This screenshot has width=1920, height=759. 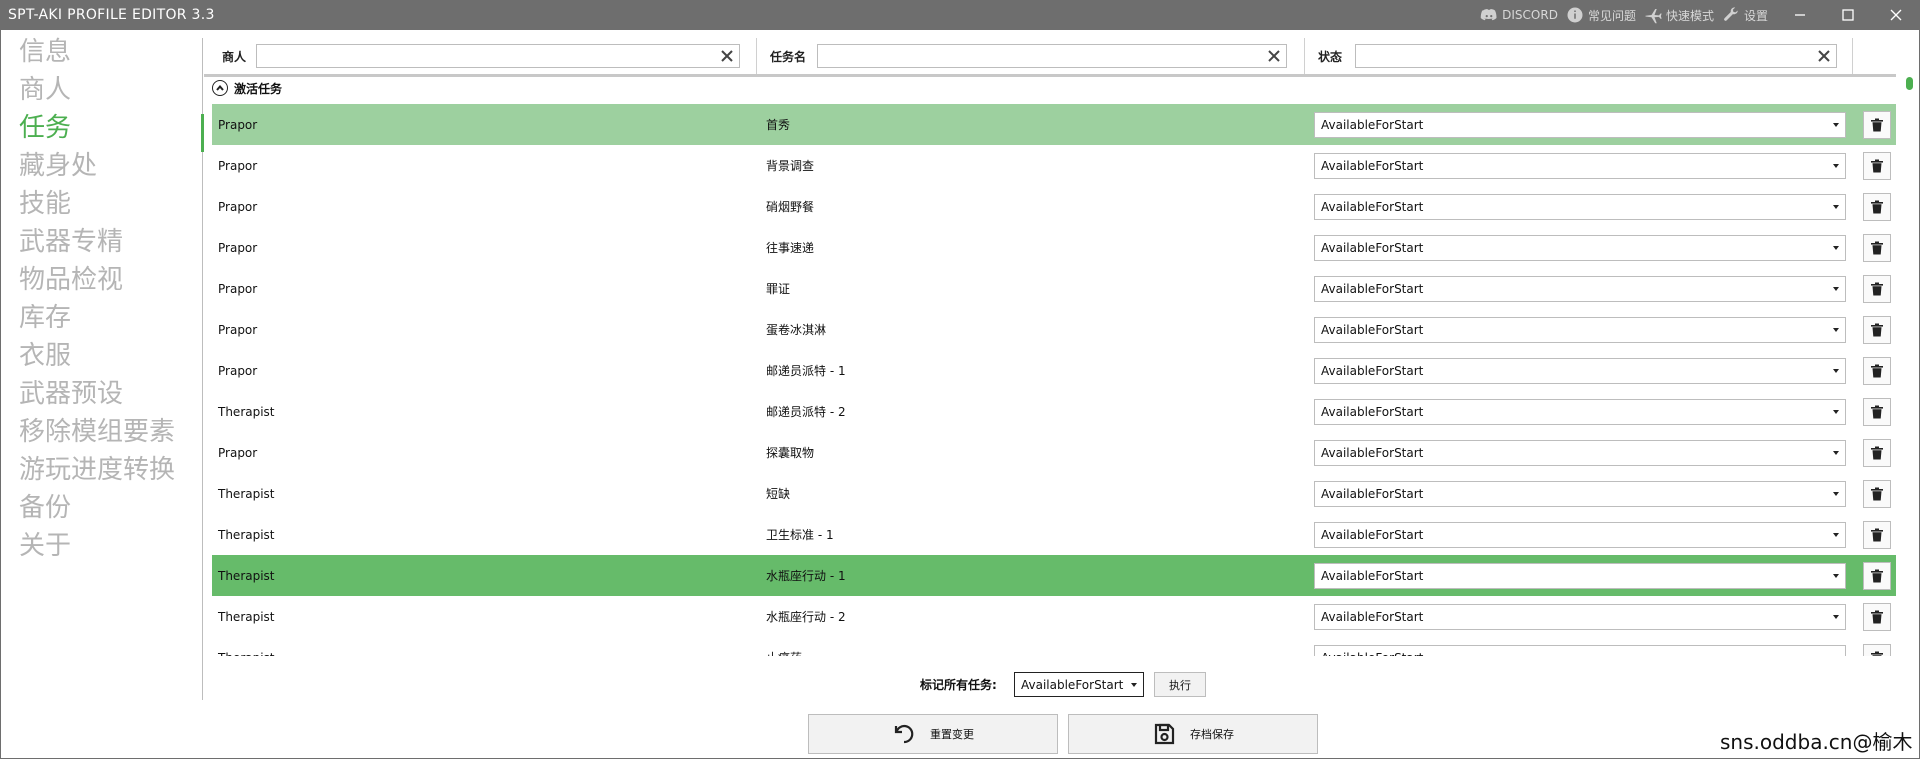 What do you see at coordinates (45, 128) in the screenshot?
I see `sidebar-item-quests: 任务` at bounding box center [45, 128].